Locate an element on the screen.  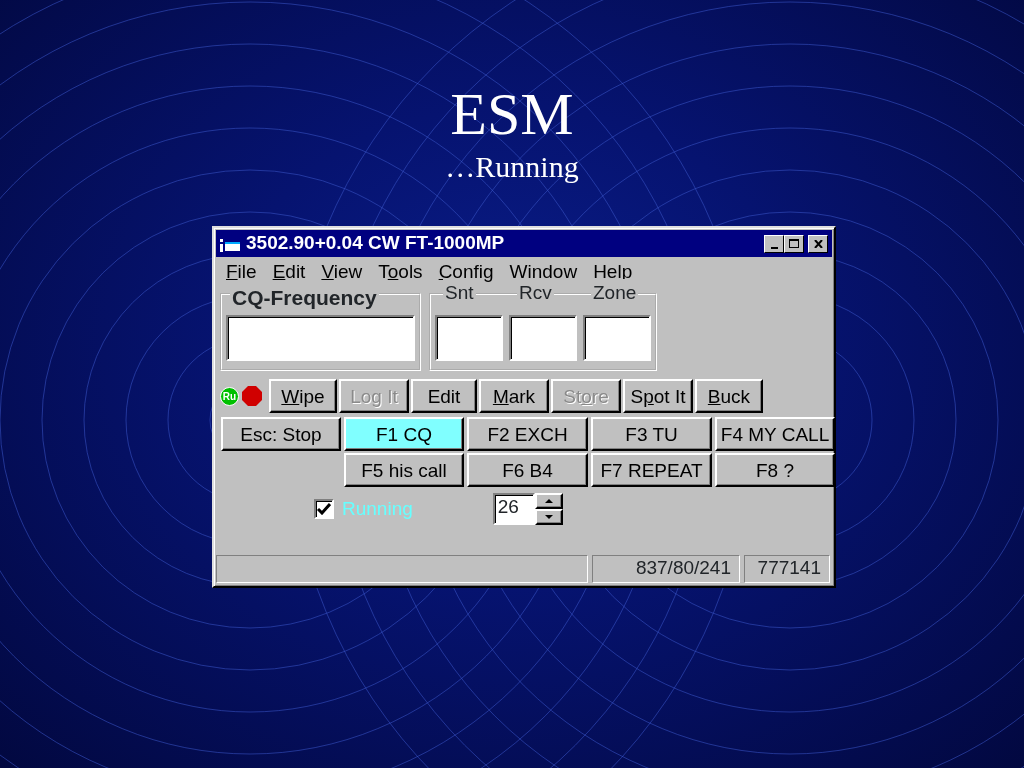
maximize-icon is located at coordinates (794, 243).